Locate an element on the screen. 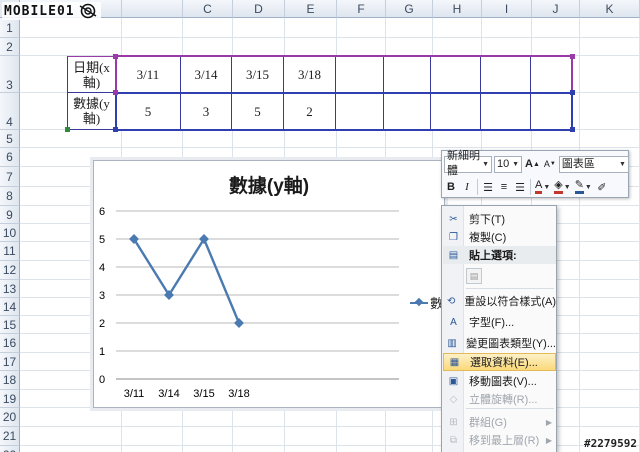  column-header: D is located at coordinates (259, 9).